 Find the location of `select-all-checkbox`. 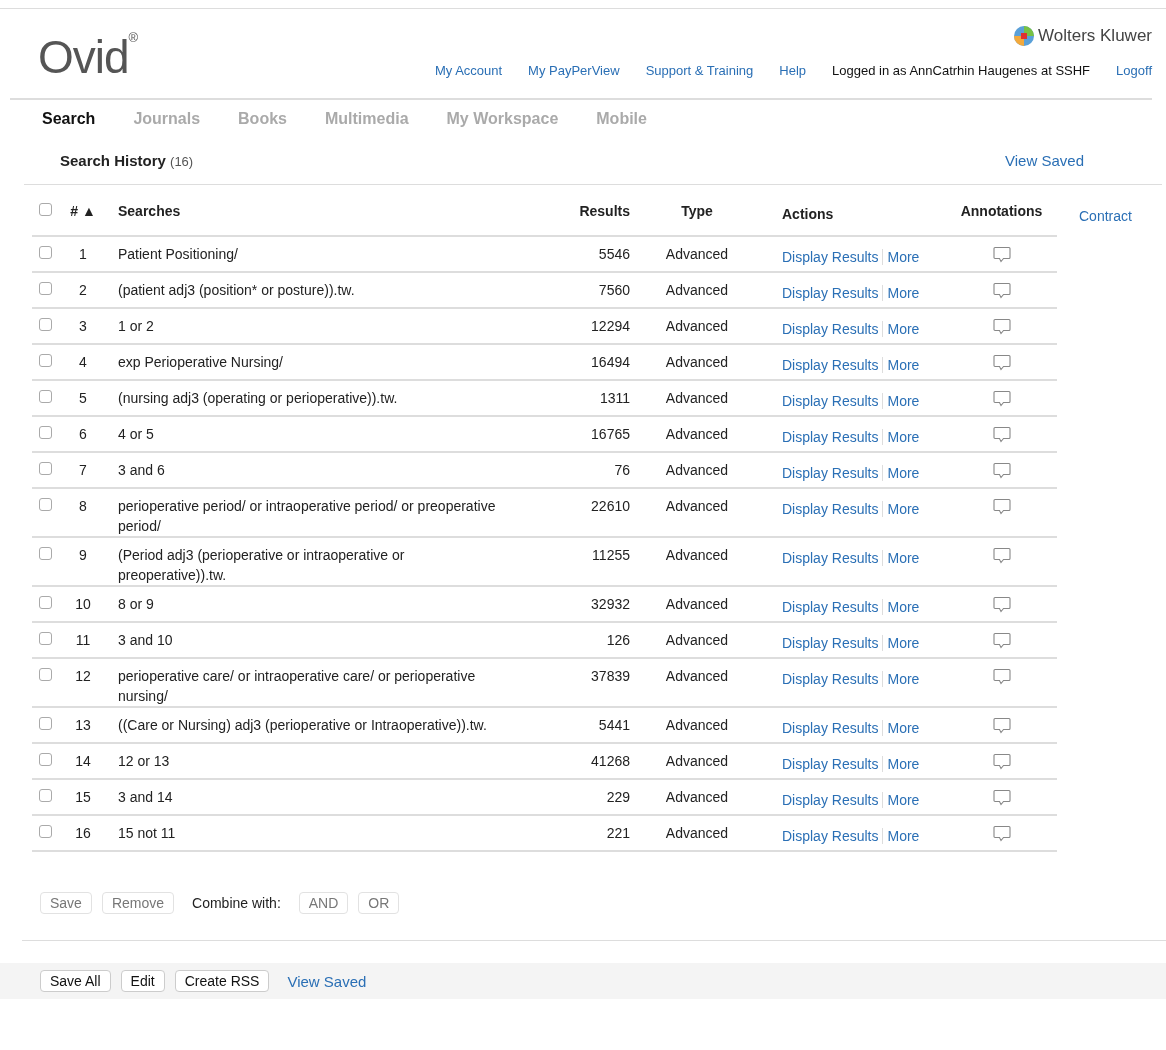

select-all-checkbox is located at coordinates (45, 209).